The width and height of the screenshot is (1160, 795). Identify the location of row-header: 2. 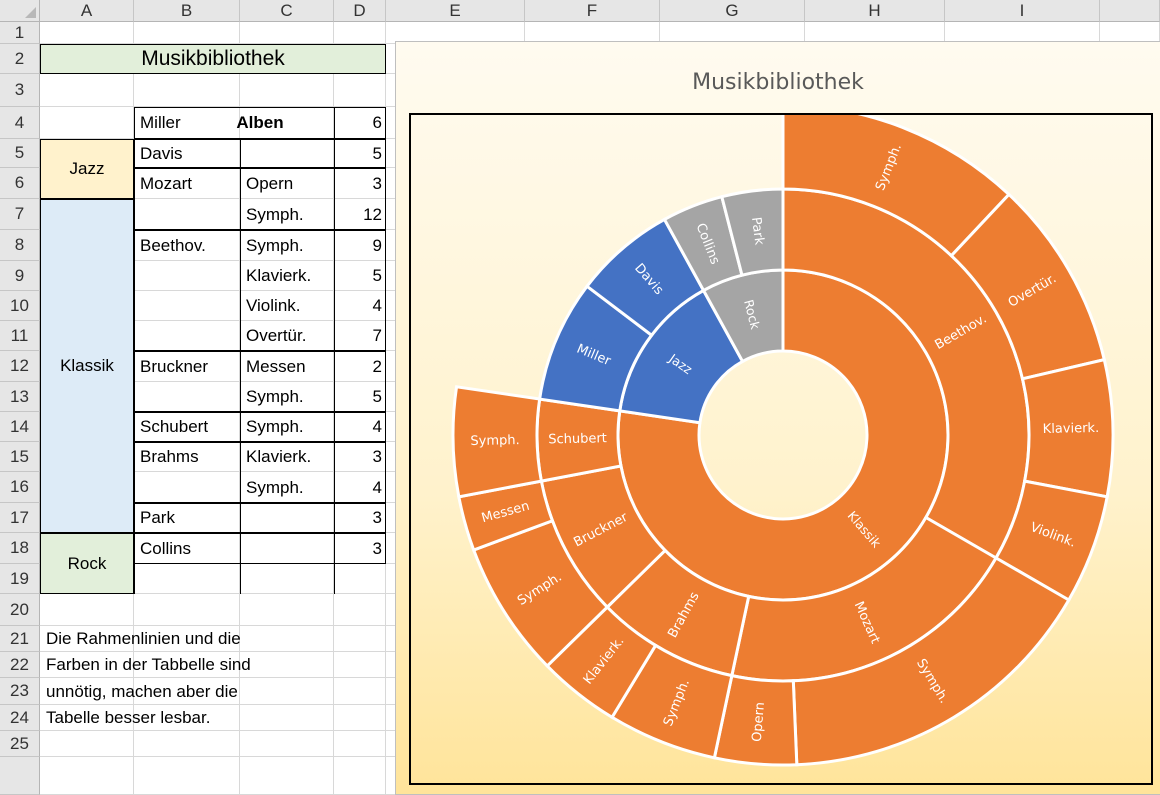
(20, 59).